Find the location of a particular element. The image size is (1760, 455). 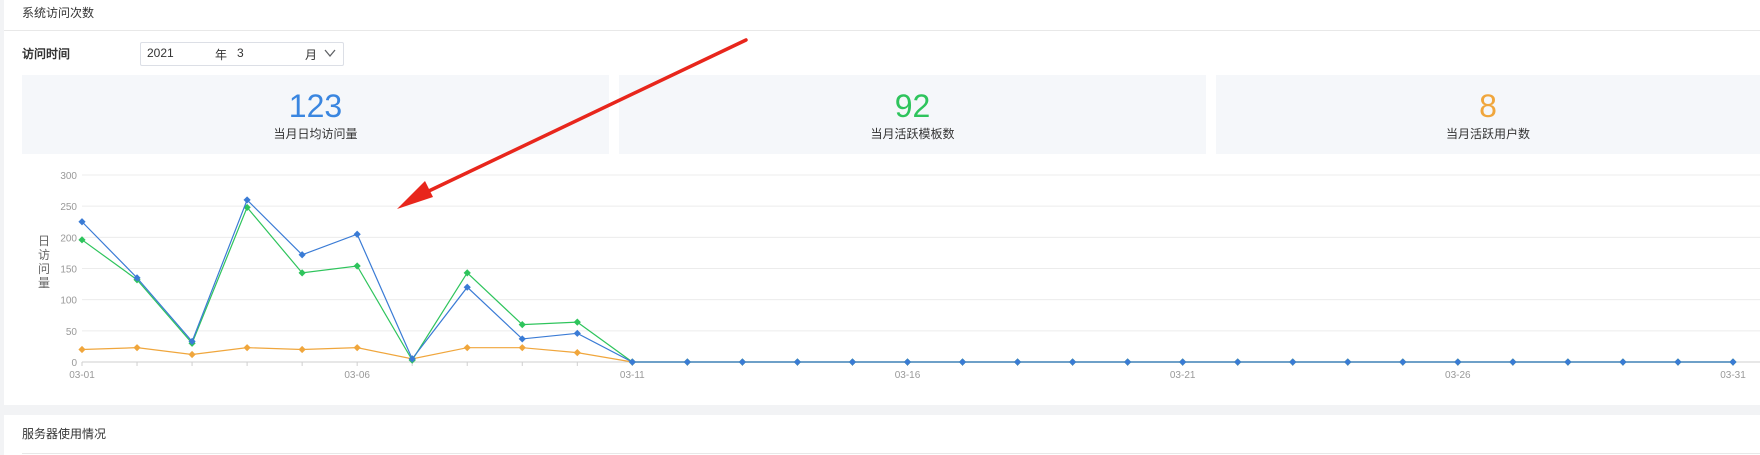

stat-label: 当月活跃模板数 is located at coordinates (912, 134).